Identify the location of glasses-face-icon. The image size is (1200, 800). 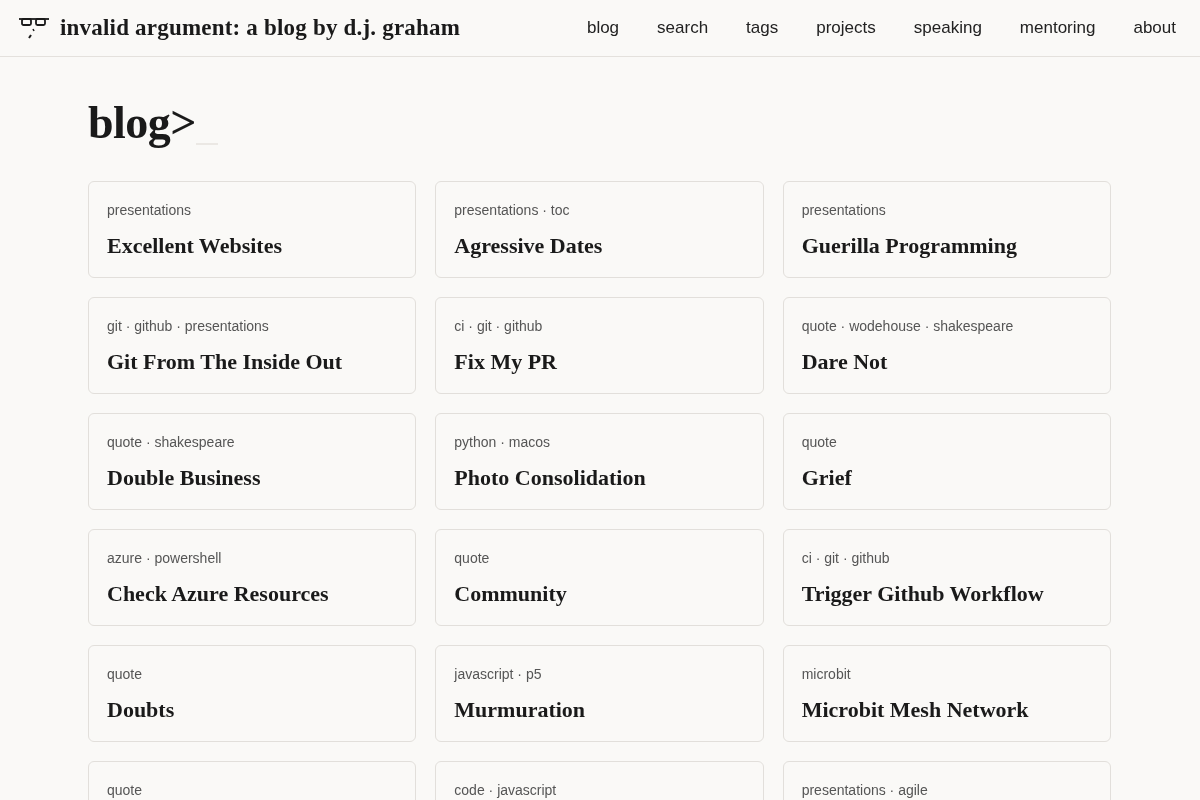
(34, 28).